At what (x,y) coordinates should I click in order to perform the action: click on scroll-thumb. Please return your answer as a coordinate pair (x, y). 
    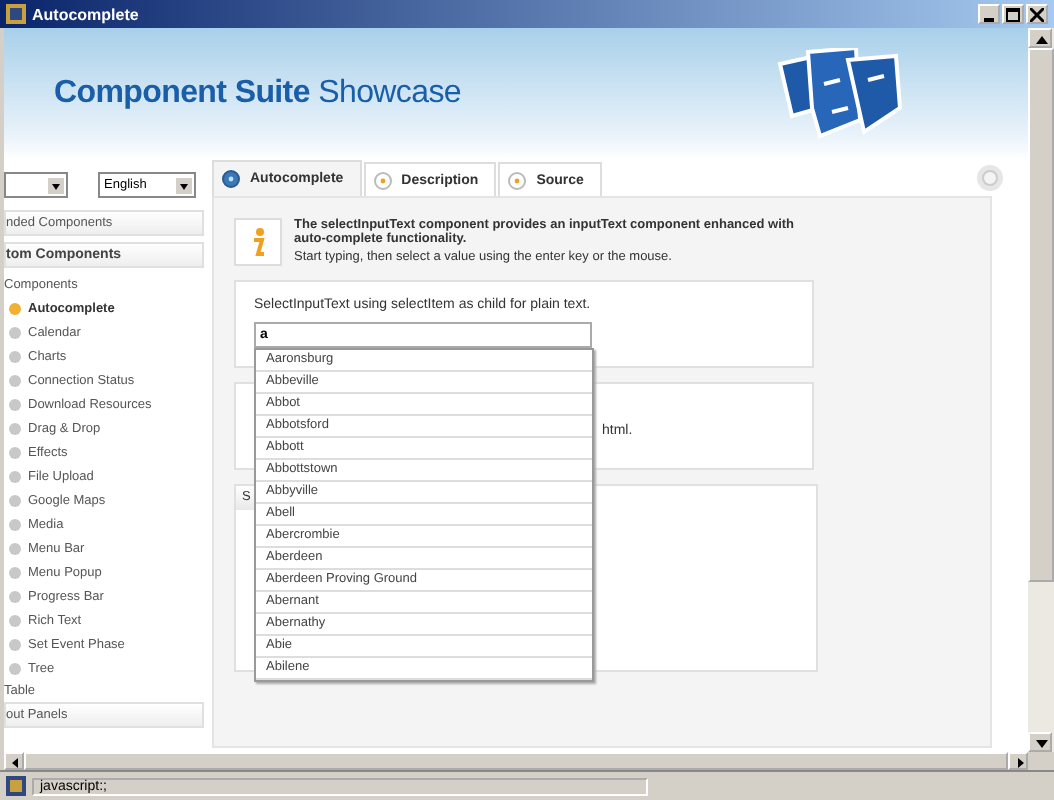
    Looking at the image, I should click on (1041, 315).